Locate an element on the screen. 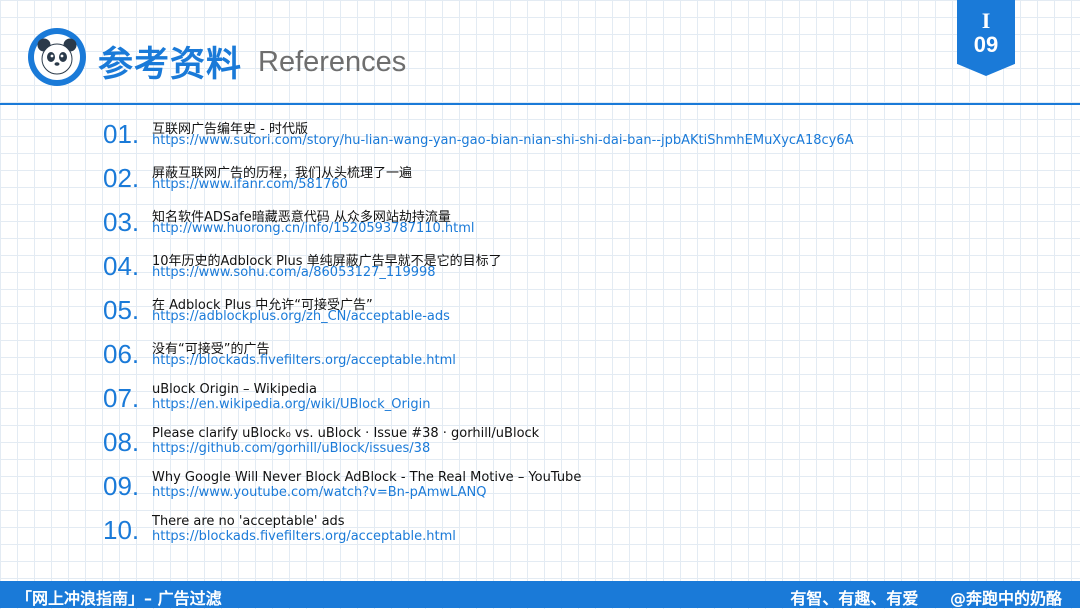 Image resolution: width=1080 pixels, height=609 pixels. footer-tagline-group: 有智、有趣、有爱 @奔跑中的奶酪 is located at coordinates (926, 597).